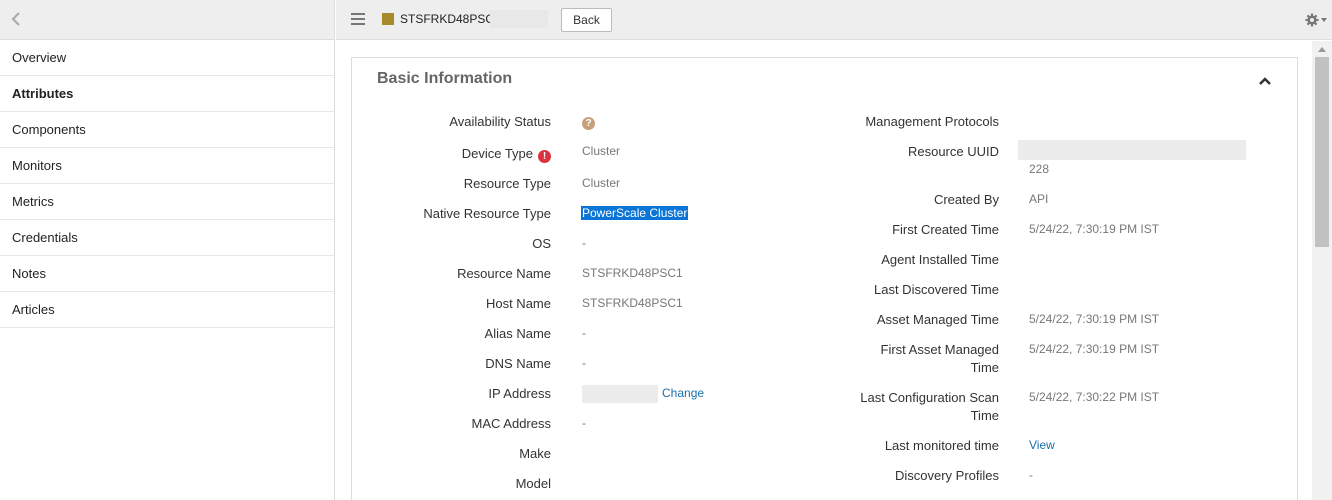 The image size is (1332, 500). I want to click on value-os: -, so click(584, 243).